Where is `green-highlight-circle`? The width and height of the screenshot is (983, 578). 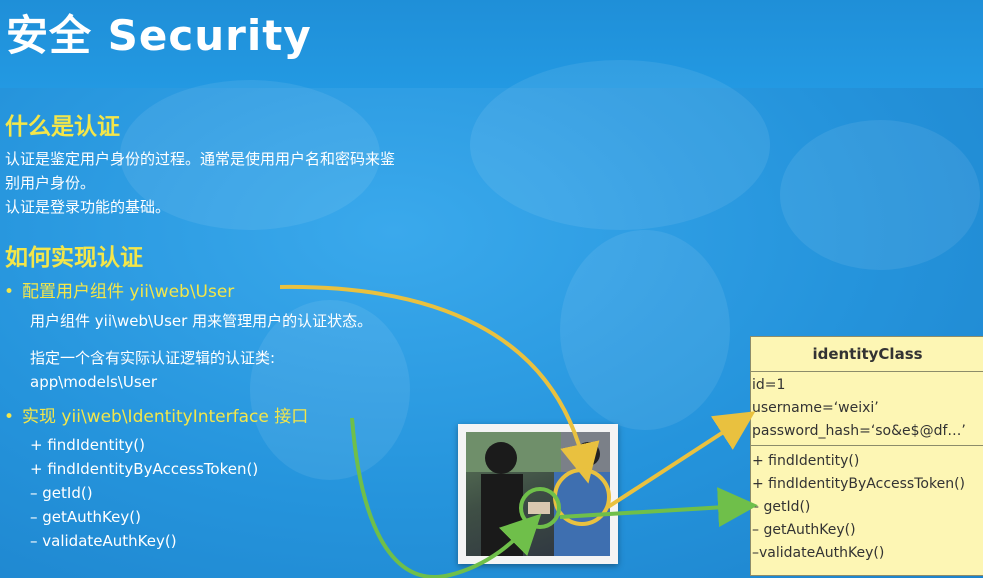
green-highlight-circle is located at coordinates (540, 508).